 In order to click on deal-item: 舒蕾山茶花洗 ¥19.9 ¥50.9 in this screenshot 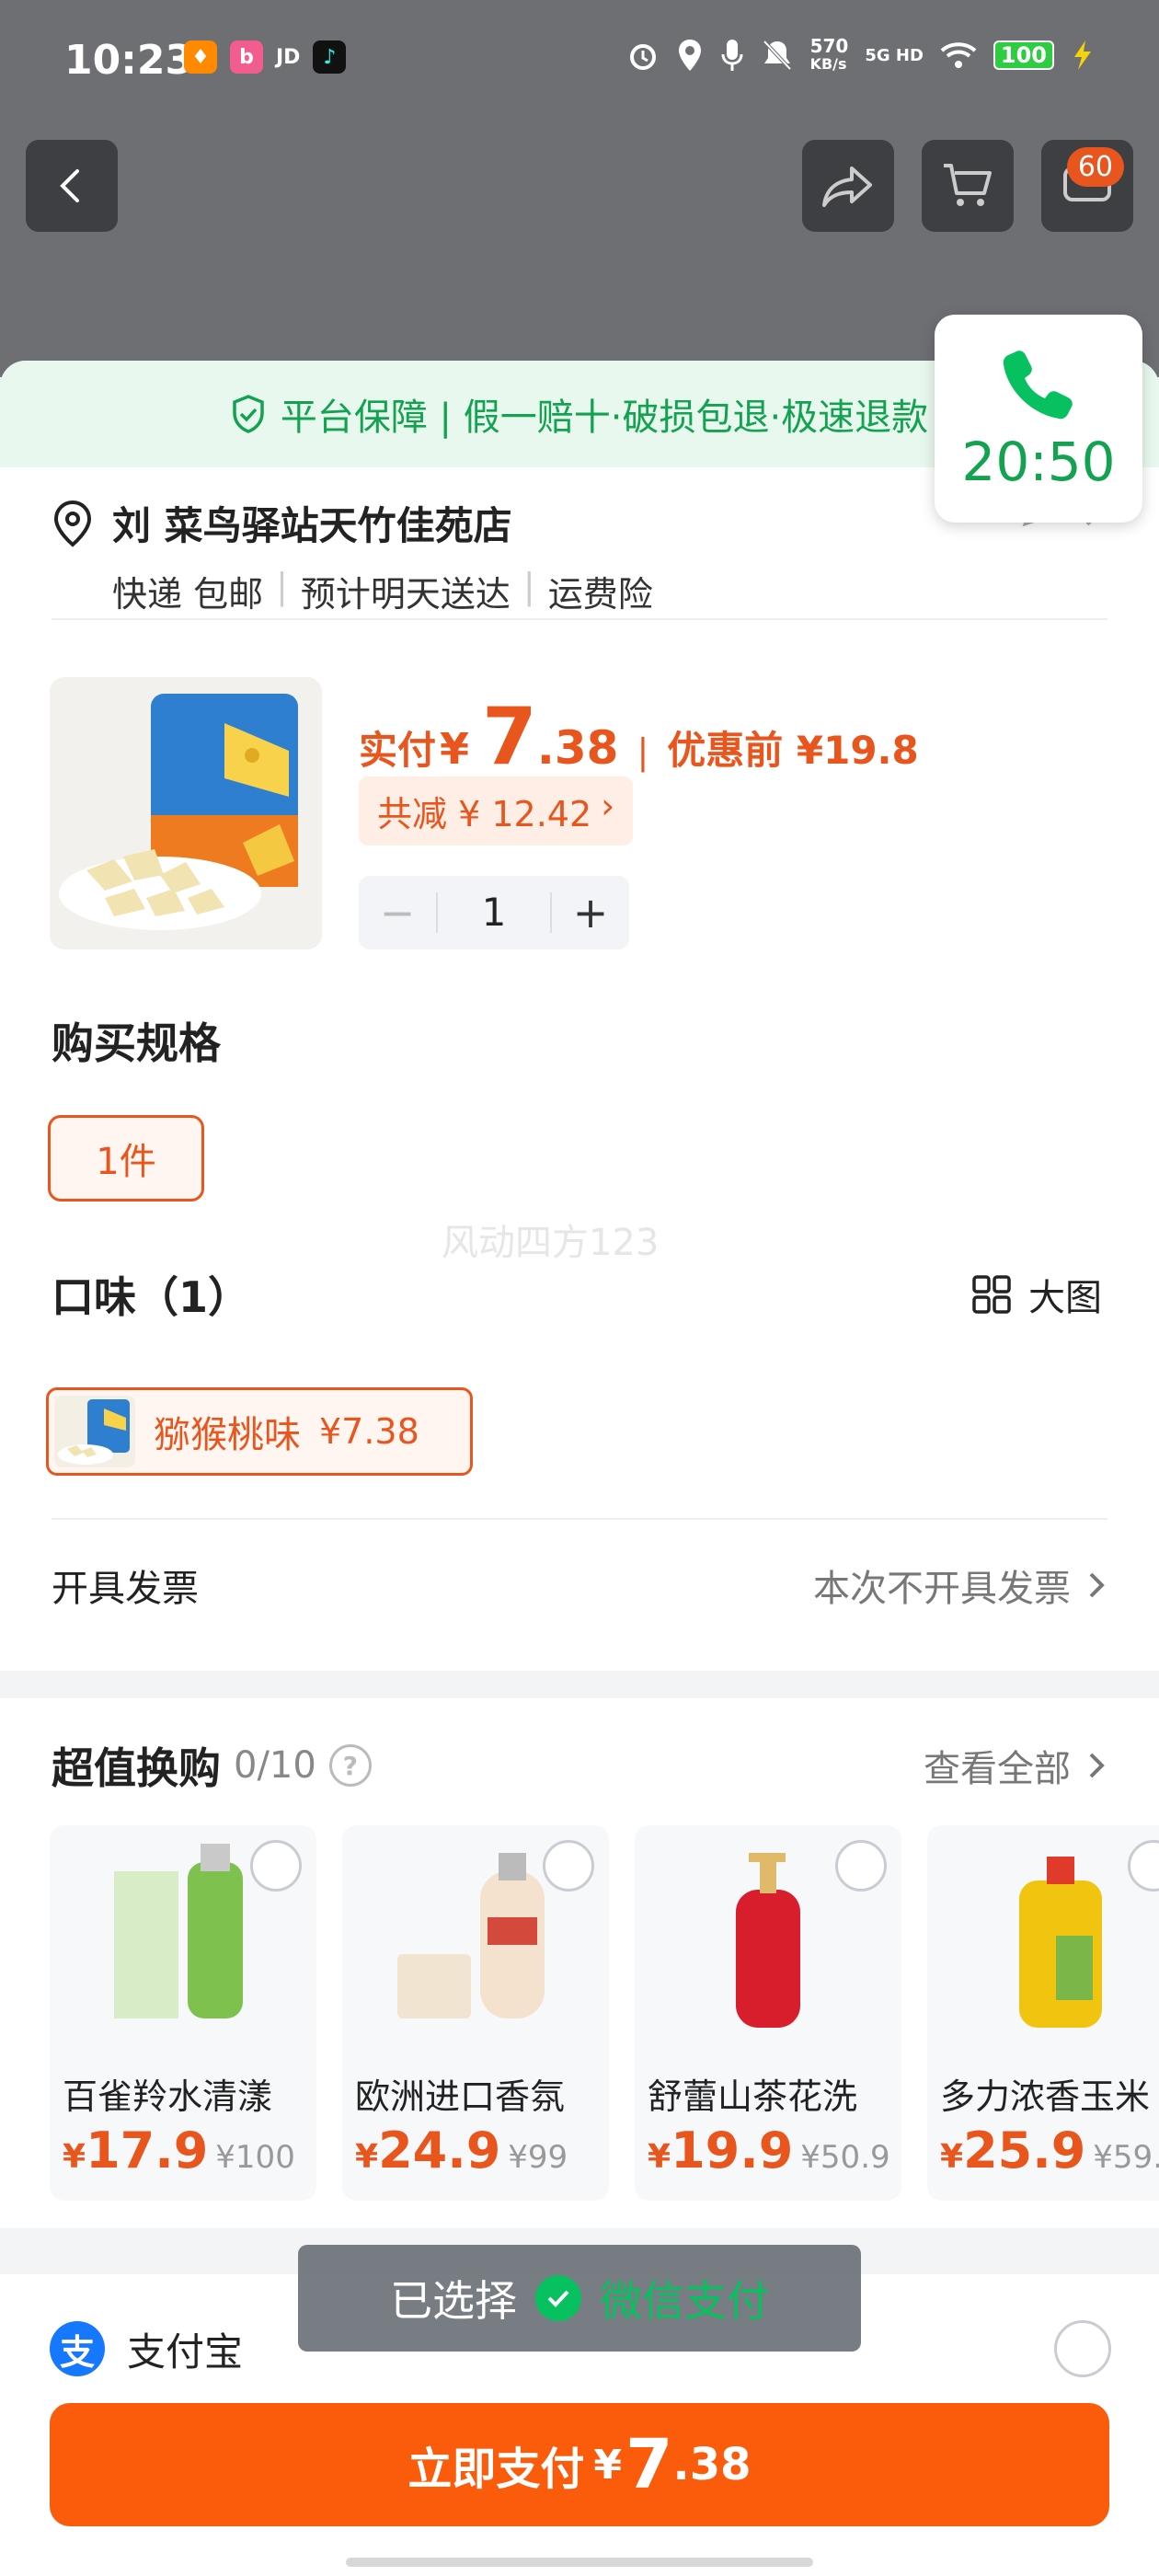, I will do `click(768, 2013)`.